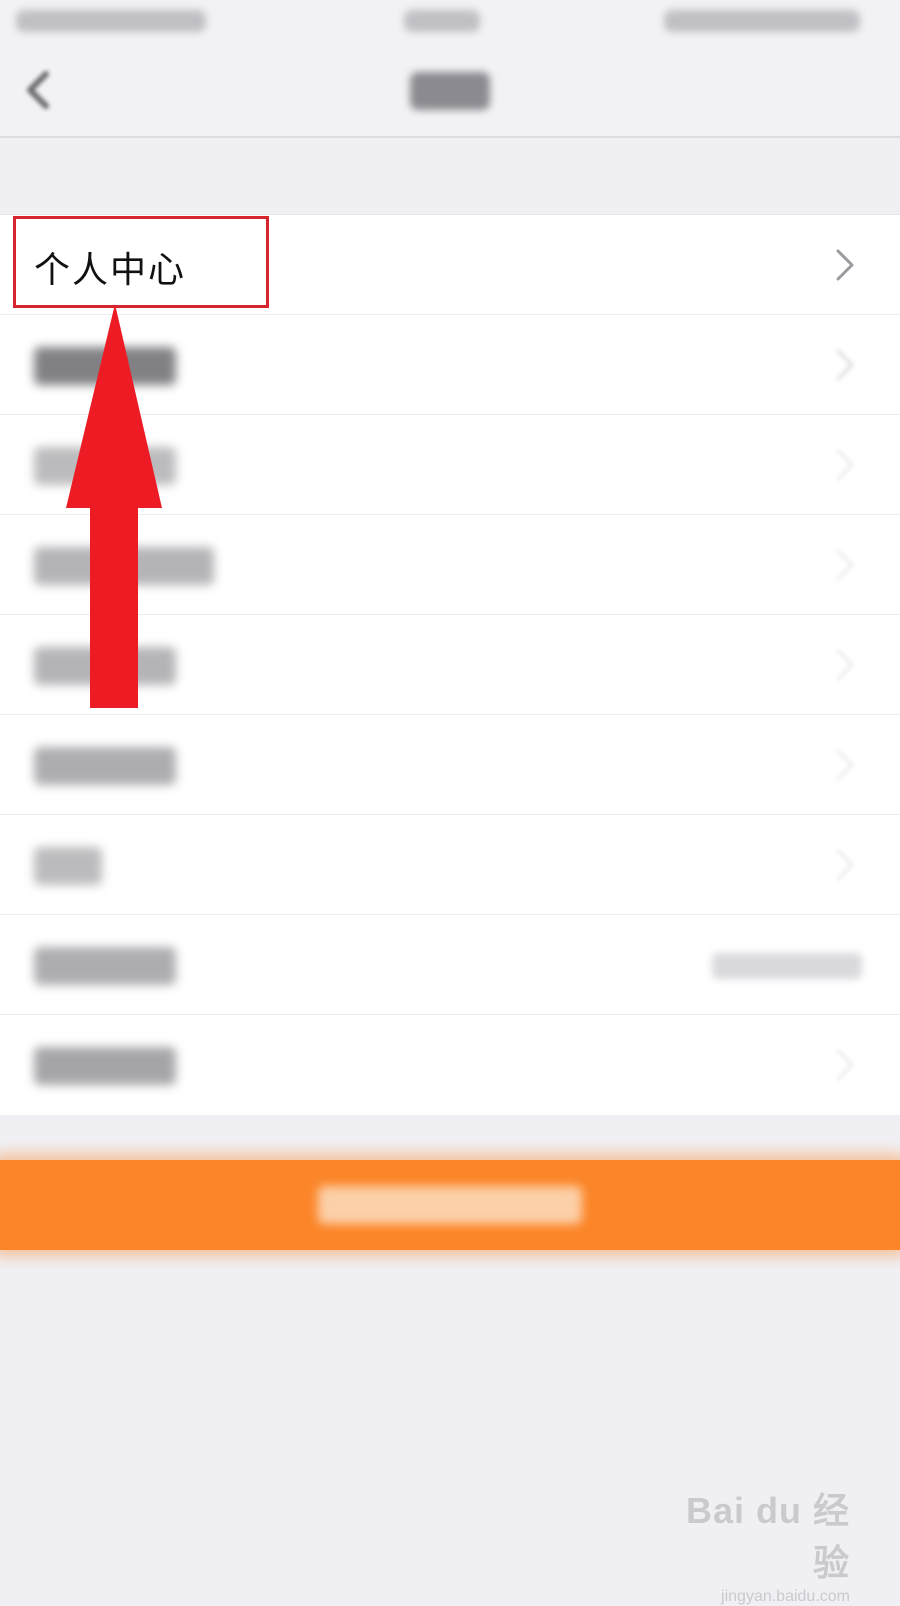 Image resolution: width=900 pixels, height=1606 pixels. What do you see at coordinates (38, 90) in the screenshot?
I see `chevron-left-icon` at bounding box center [38, 90].